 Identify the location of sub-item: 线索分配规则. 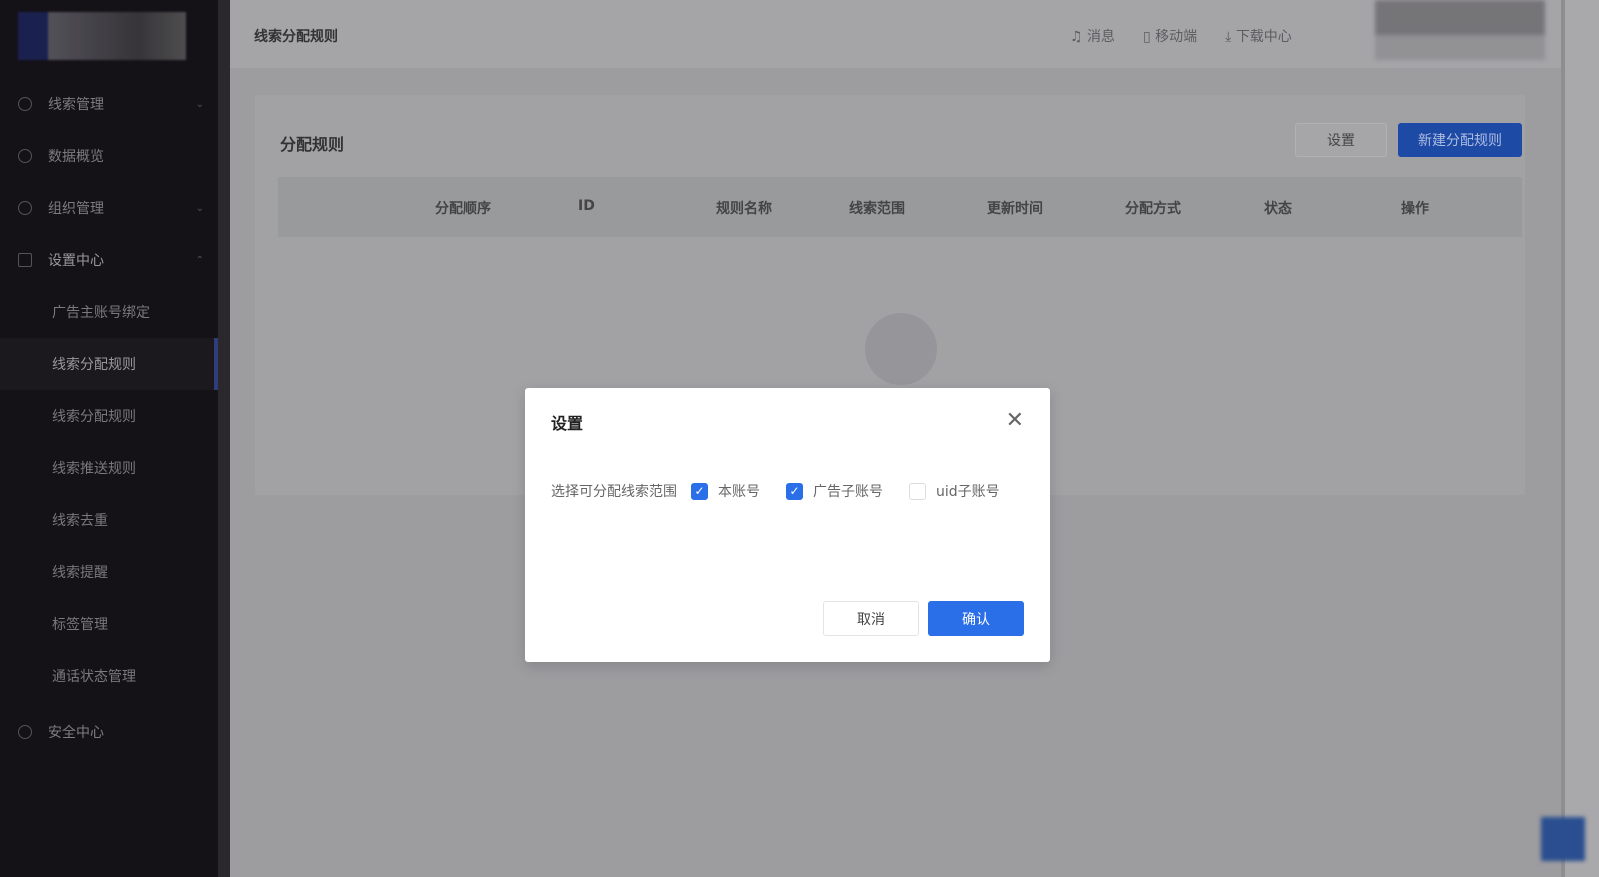
(109, 416).